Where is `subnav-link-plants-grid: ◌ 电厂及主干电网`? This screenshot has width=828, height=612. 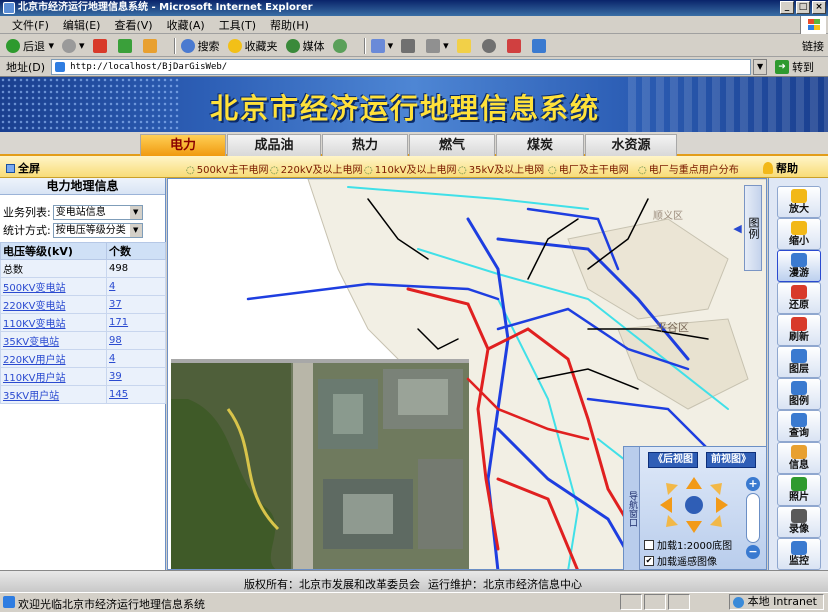
subnav-link-plants-grid: ◌ 电厂及主干电网 is located at coordinates (588, 168).